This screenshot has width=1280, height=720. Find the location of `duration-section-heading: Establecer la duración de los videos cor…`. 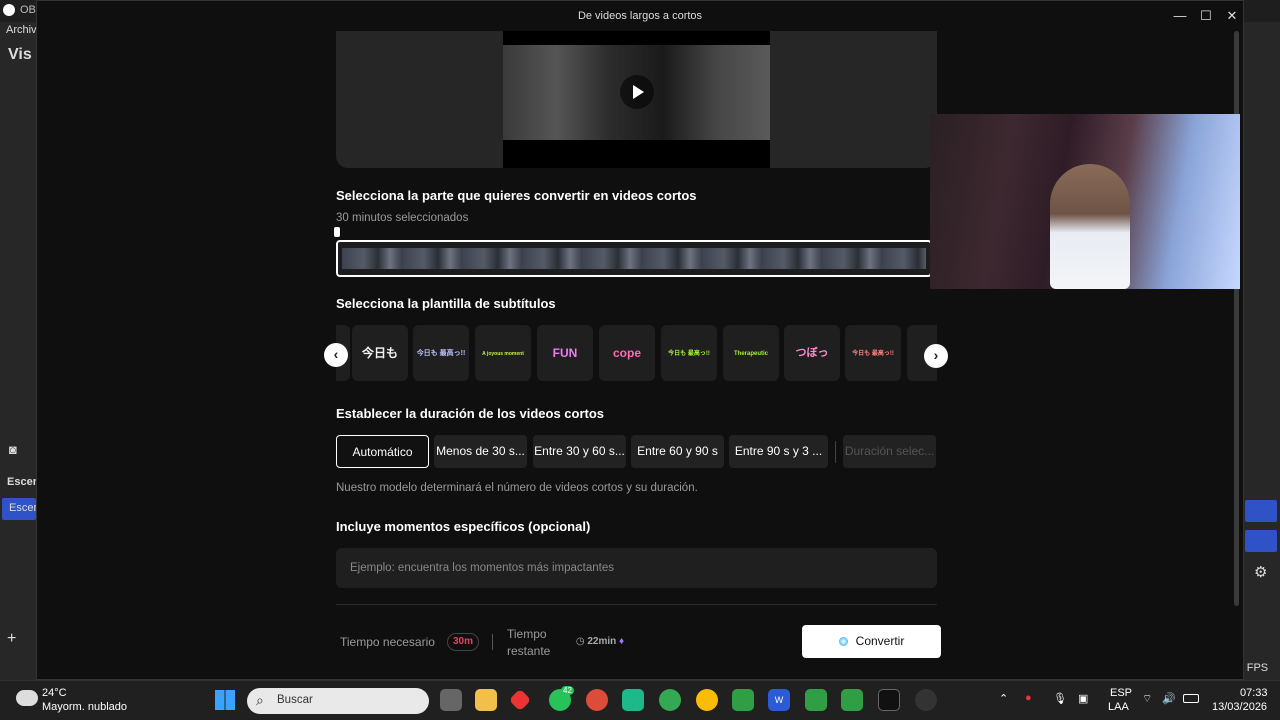

duration-section-heading: Establecer la duración de los videos cor… is located at coordinates (470, 413).